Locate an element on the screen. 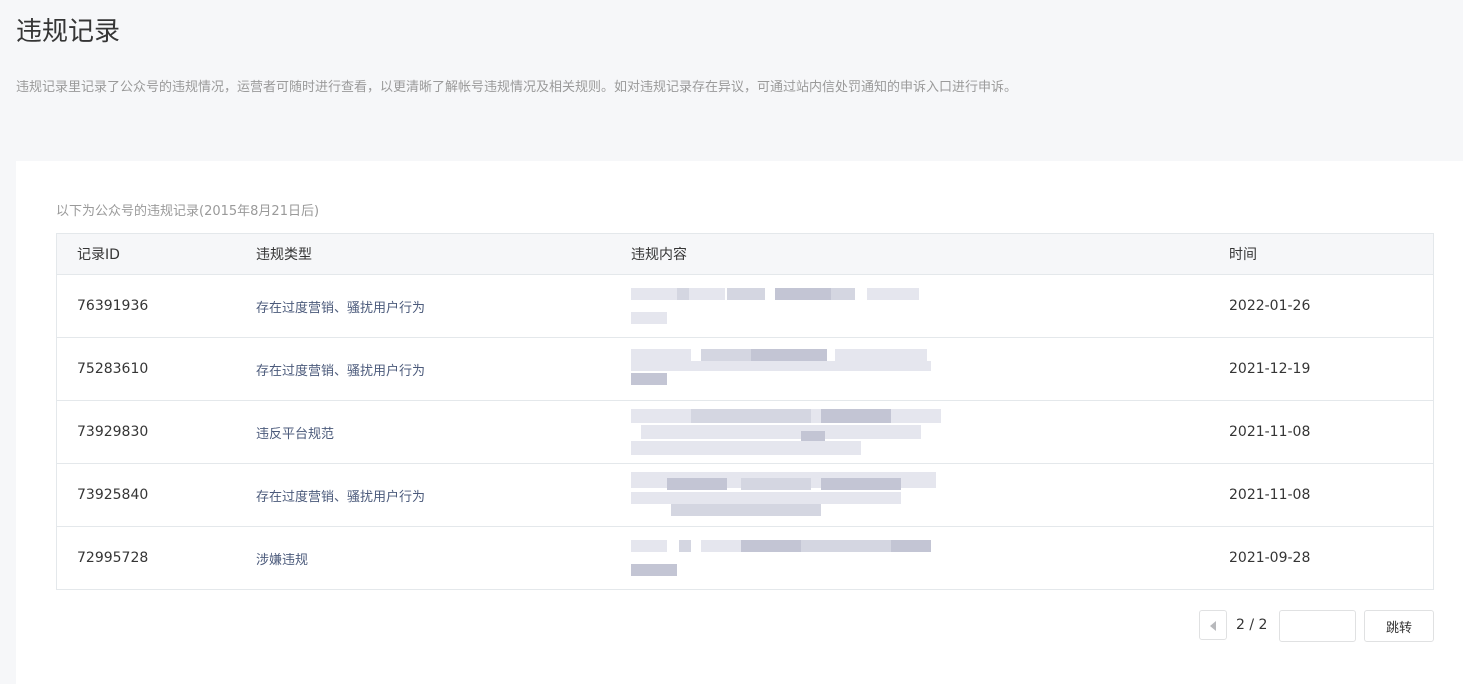  record-id: 76391936 is located at coordinates (113, 306).